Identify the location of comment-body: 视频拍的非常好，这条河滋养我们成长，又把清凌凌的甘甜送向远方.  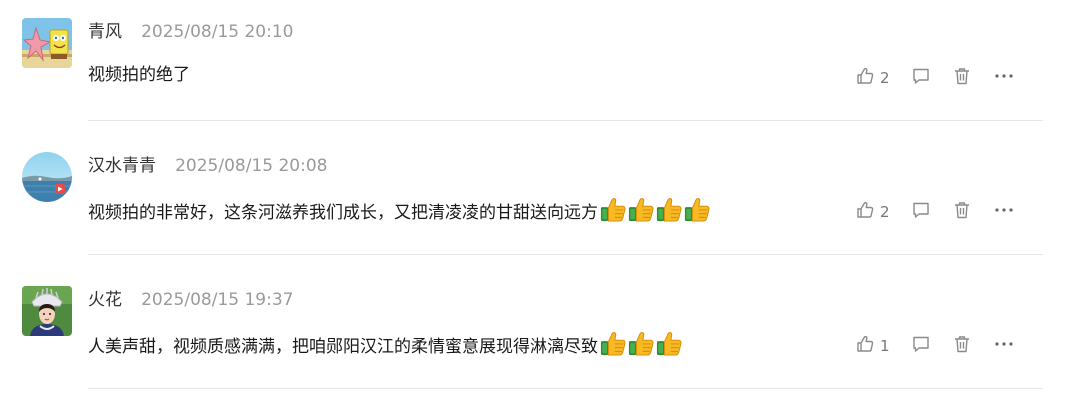
(343, 213).